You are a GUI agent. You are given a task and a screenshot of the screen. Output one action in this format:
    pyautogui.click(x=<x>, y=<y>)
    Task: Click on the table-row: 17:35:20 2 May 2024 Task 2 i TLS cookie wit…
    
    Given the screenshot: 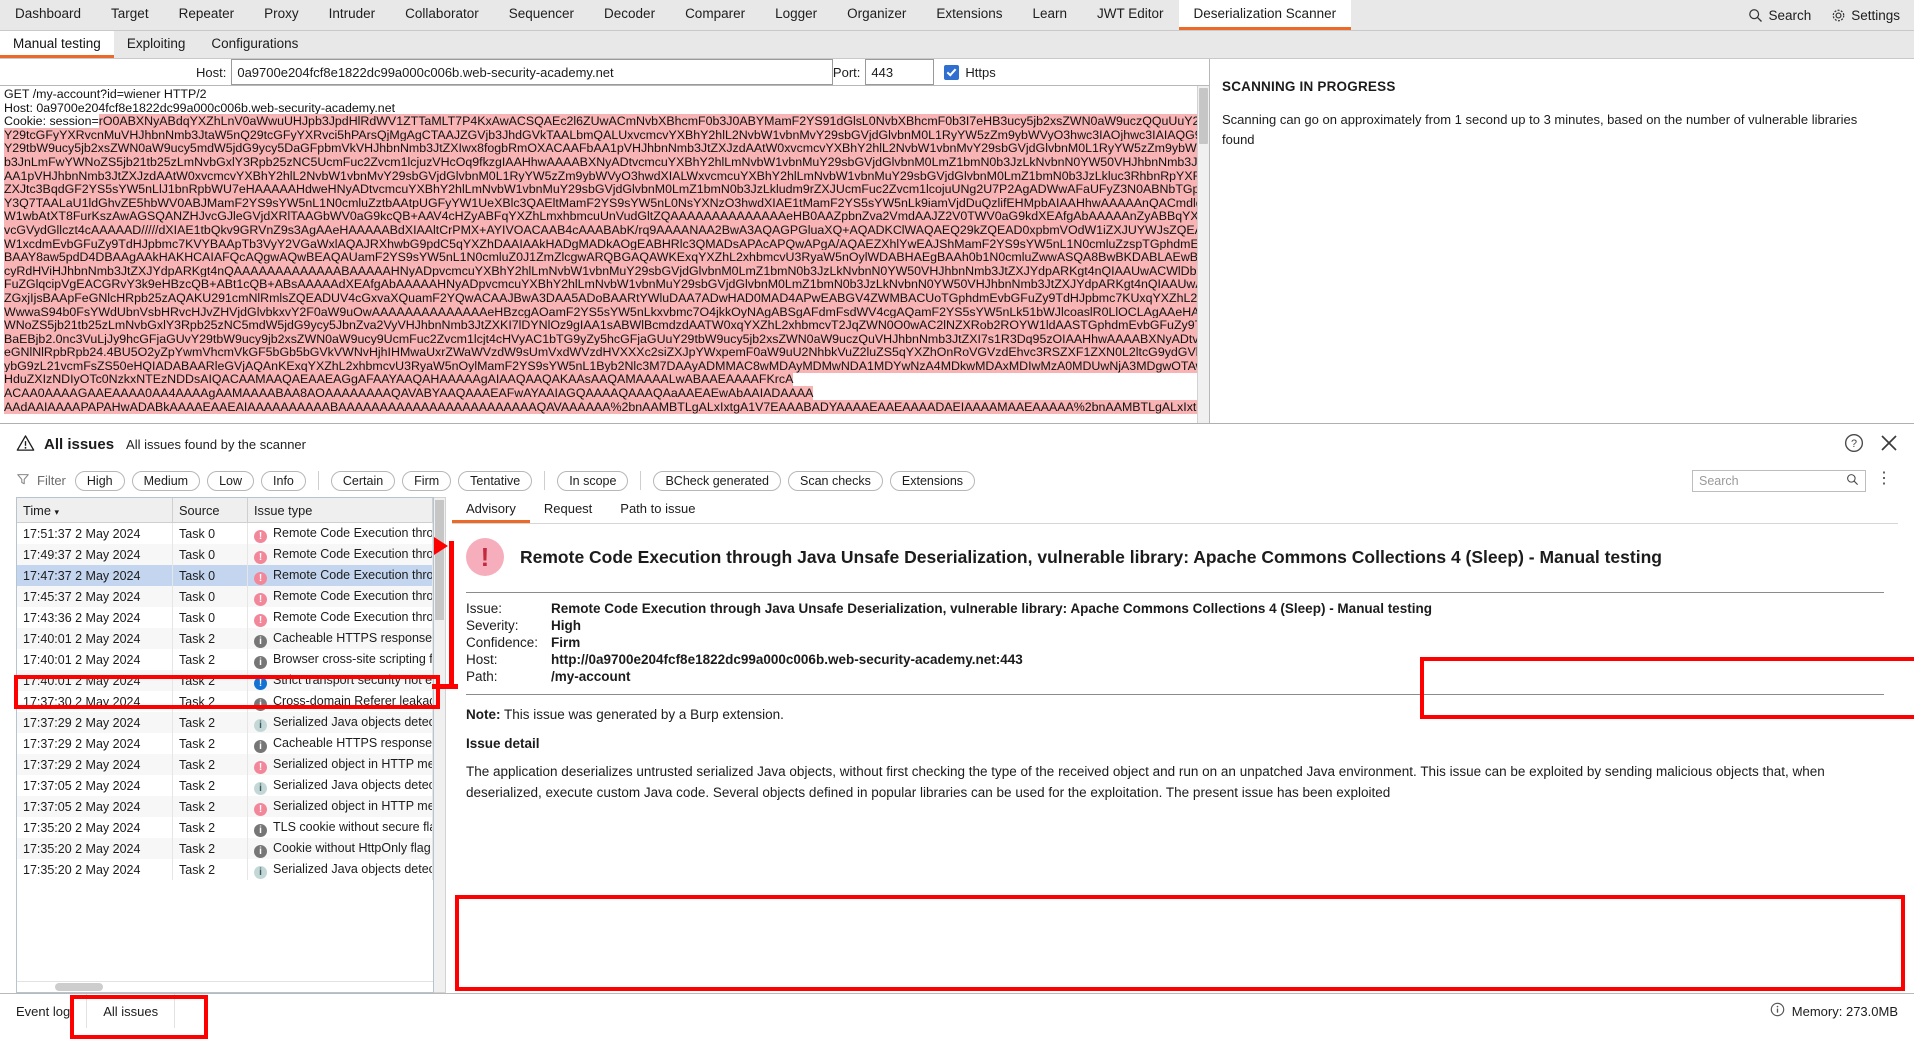 What is the action you would take?
    pyautogui.click(x=225, y=827)
    